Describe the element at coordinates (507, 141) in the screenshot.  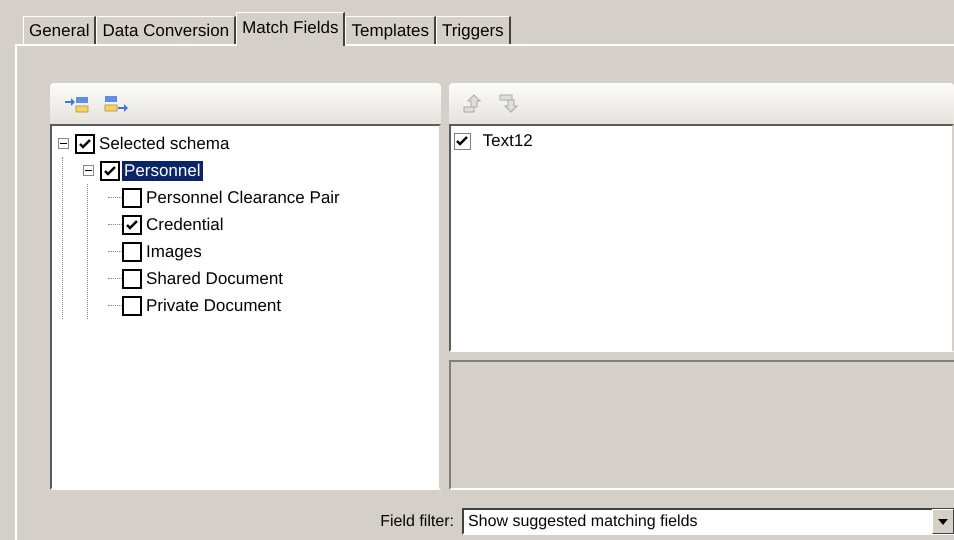
I see `field-item: Text12` at that location.